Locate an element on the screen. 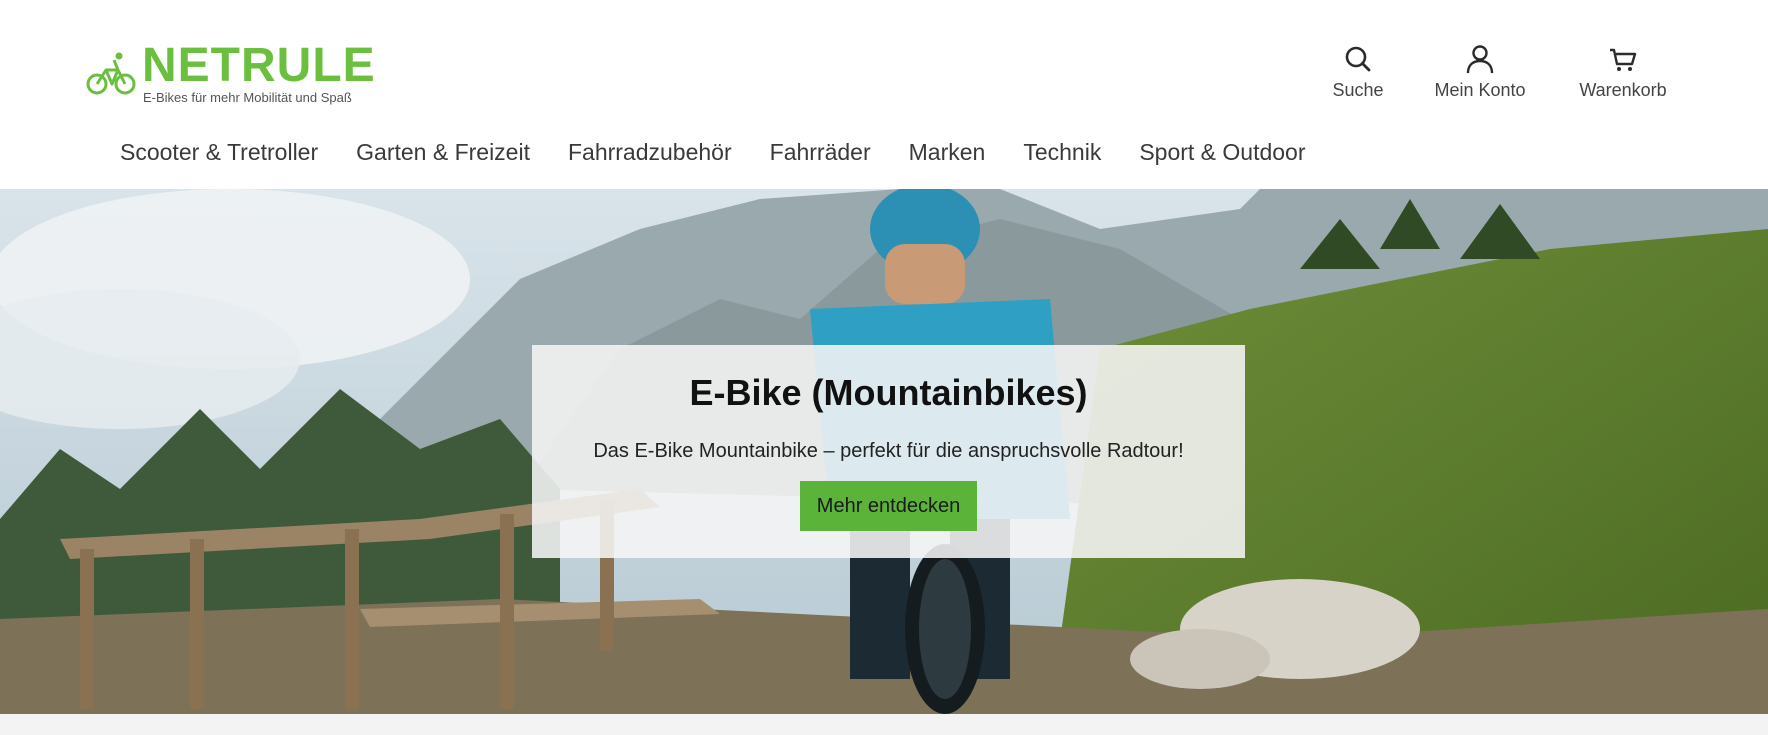 The height and width of the screenshot is (735, 1768). nav-item-scooter: Scooter & Tretroller is located at coordinates (219, 153).